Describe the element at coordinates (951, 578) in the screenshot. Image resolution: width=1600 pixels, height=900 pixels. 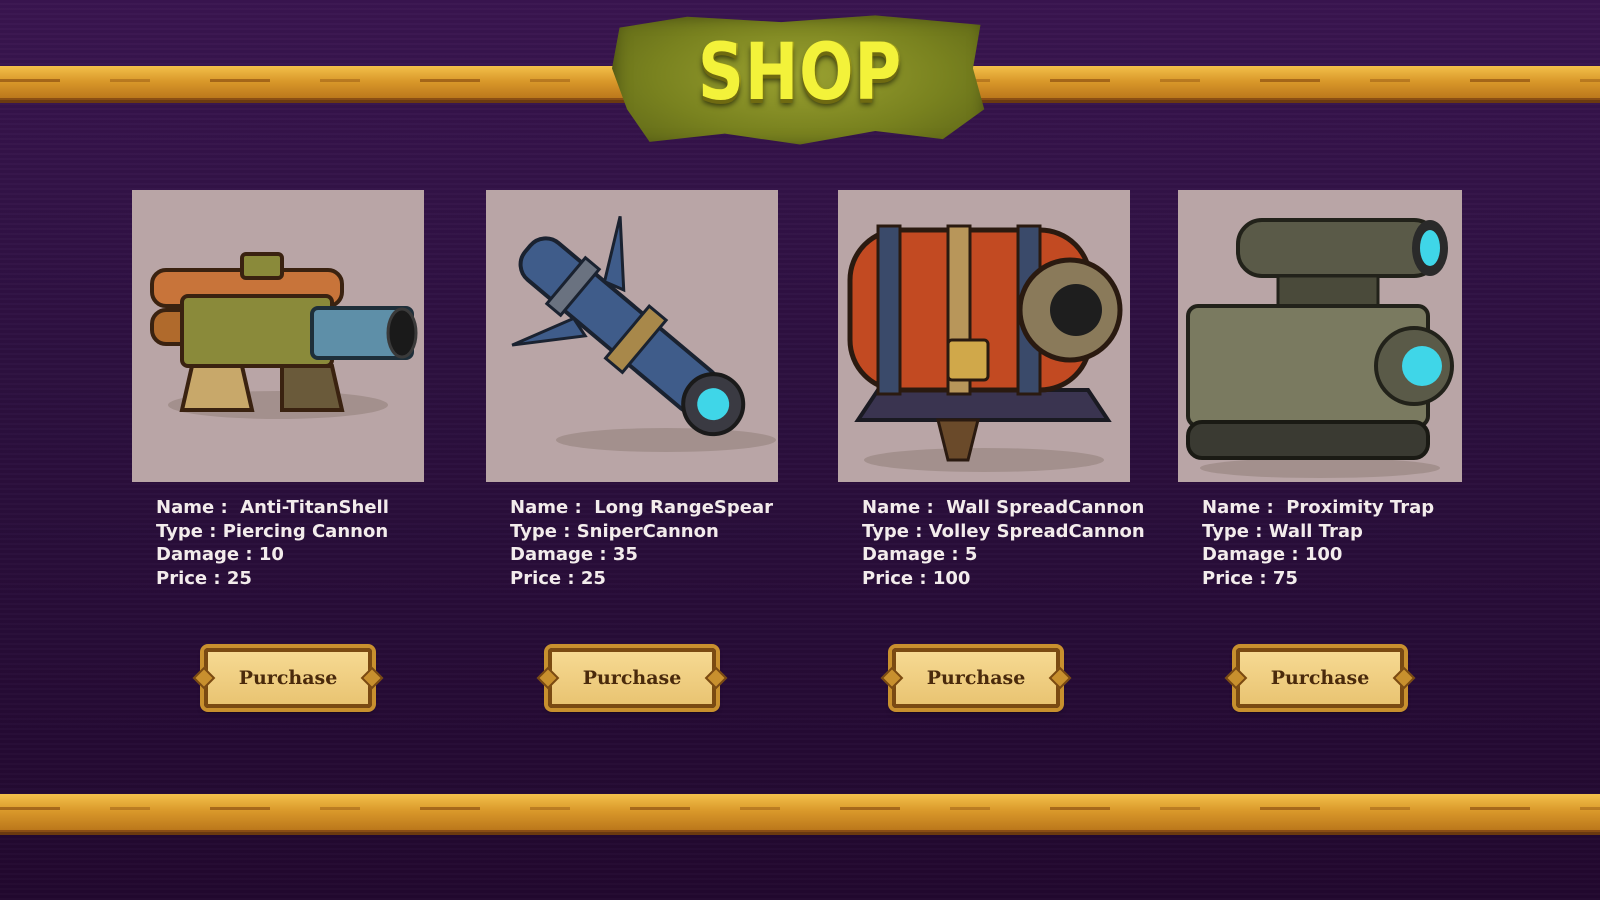
I see `item-price: 100` at that location.